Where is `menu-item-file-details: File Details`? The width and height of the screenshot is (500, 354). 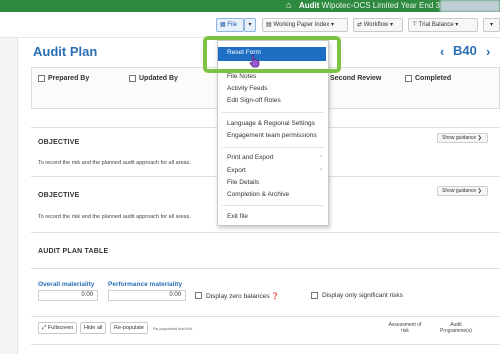 menu-item-file-details: File Details is located at coordinates (243, 182).